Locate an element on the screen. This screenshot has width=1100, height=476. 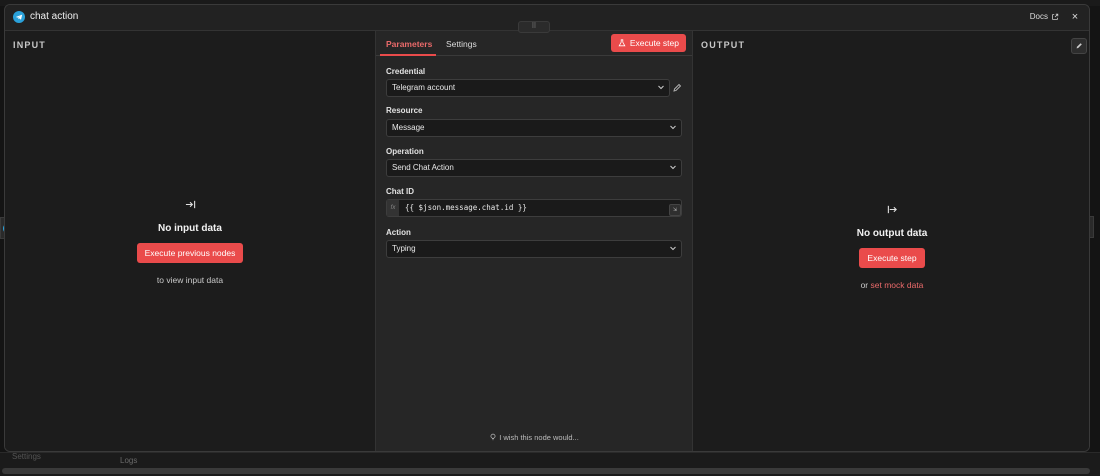
drag-handle-icon: ⠿ is located at coordinates (534, 27).